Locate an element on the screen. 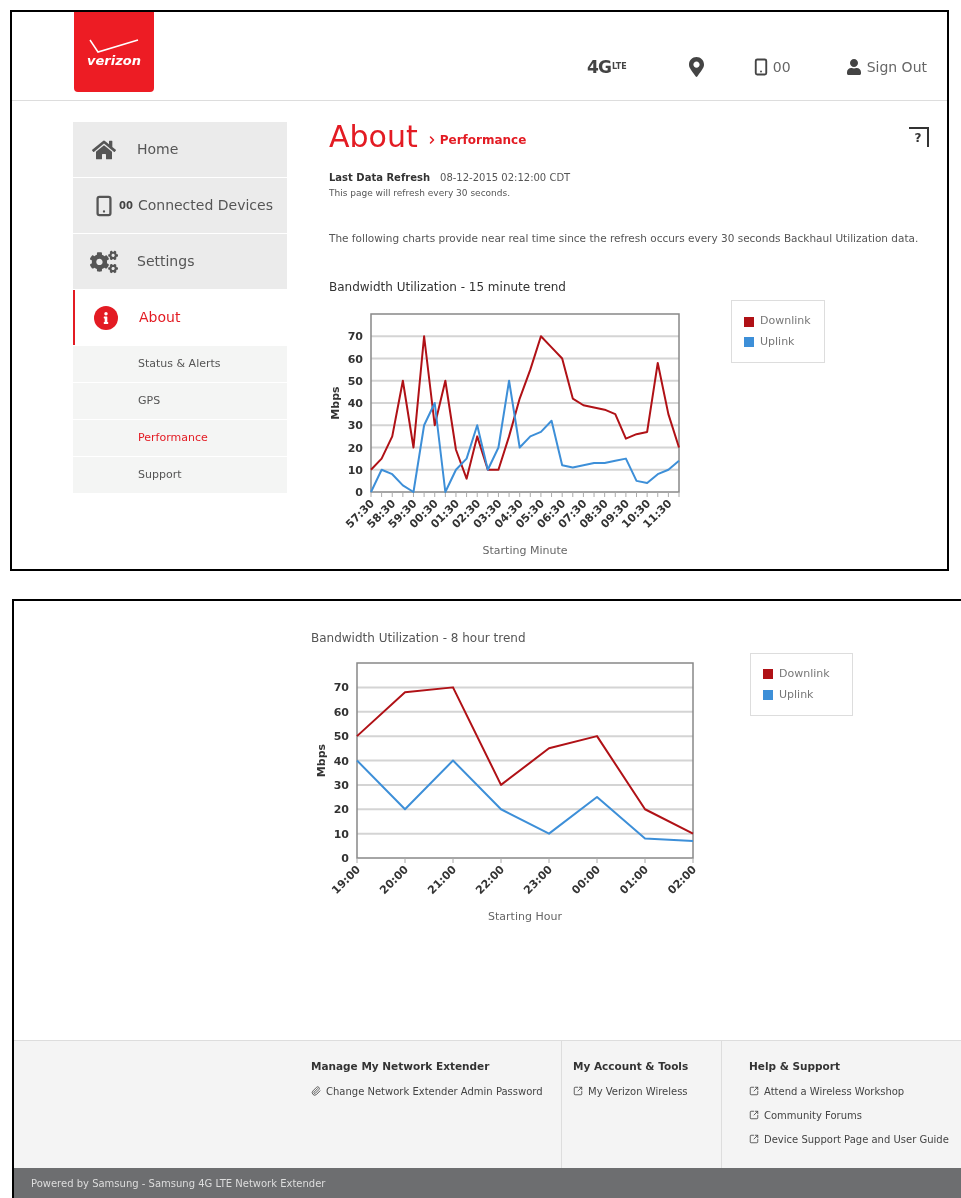  page-title: About is located at coordinates (373, 137).